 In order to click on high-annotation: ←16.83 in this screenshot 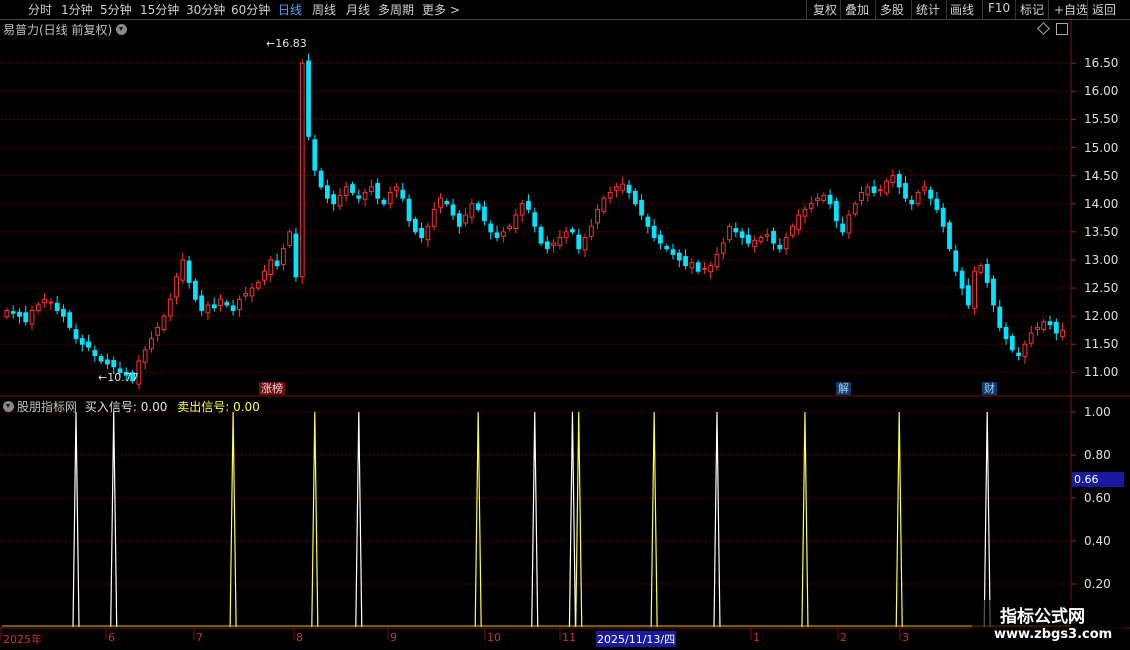, I will do `click(286, 43)`.